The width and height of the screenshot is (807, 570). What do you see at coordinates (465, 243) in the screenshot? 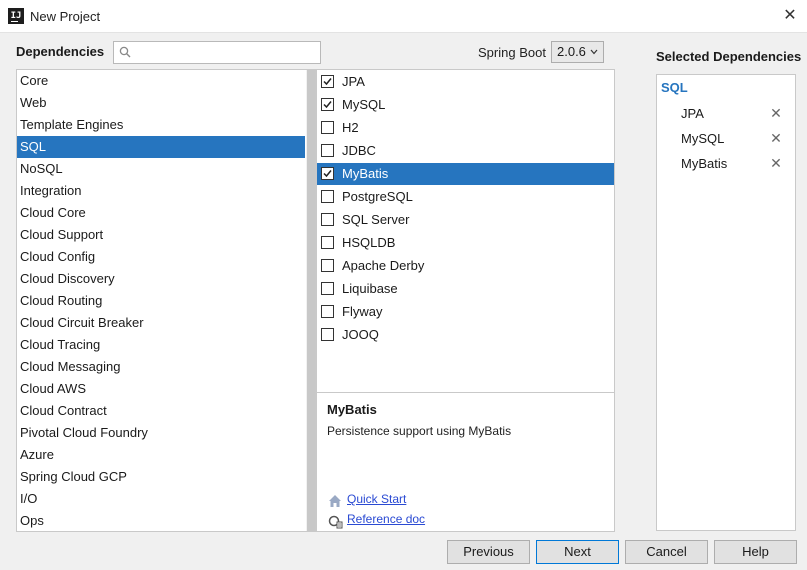
I see `dependency-item: HSQLDB` at bounding box center [465, 243].